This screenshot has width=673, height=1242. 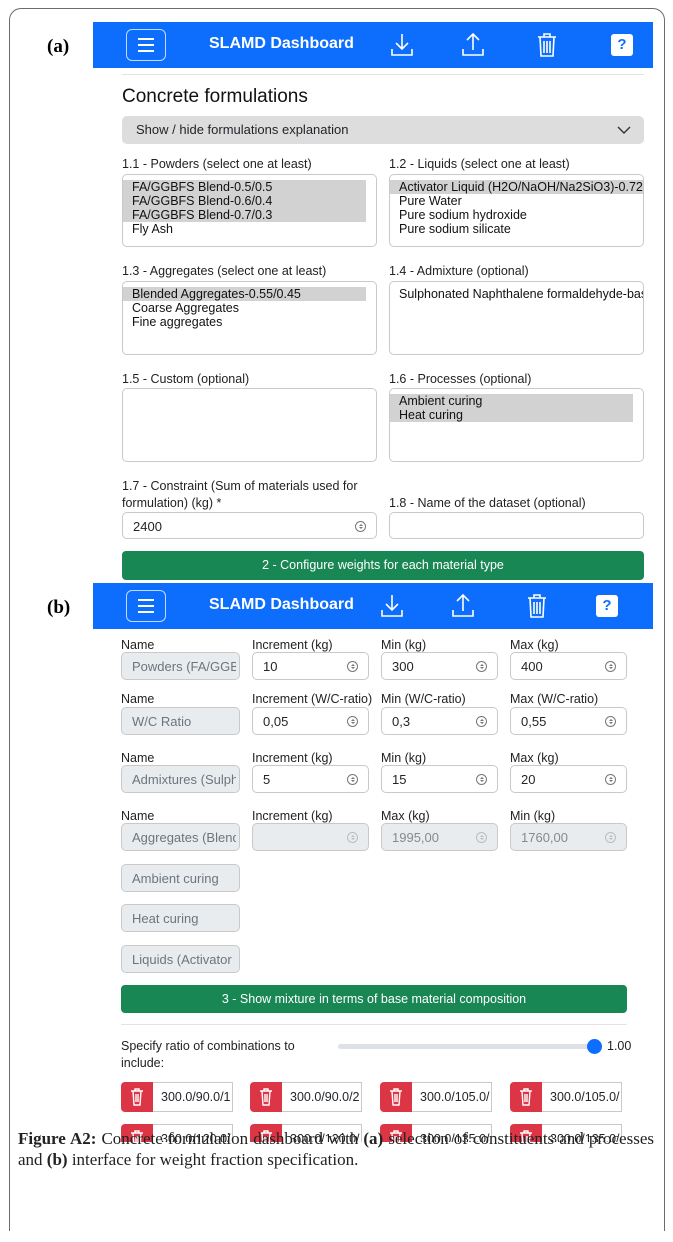 What do you see at coordinates (249, 308) in the screenshot?
I see `aggregates-option: Coarse Aggregates` at bounding box center [249, 308].